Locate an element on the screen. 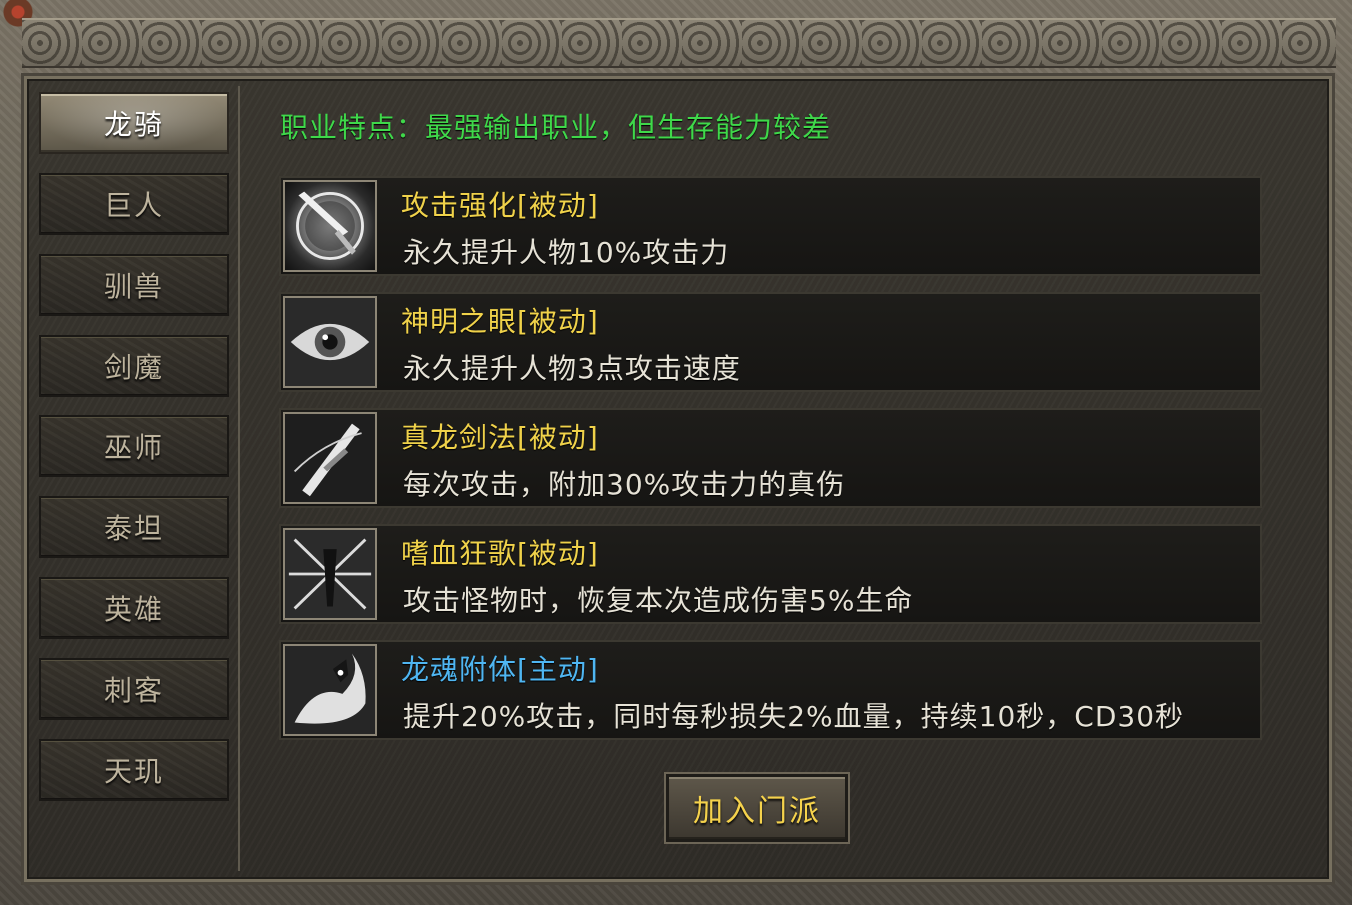 This screenshot has width=1352, height=905. class-tab-xunshou: 驯兽 is located at coordinates (134, 285).